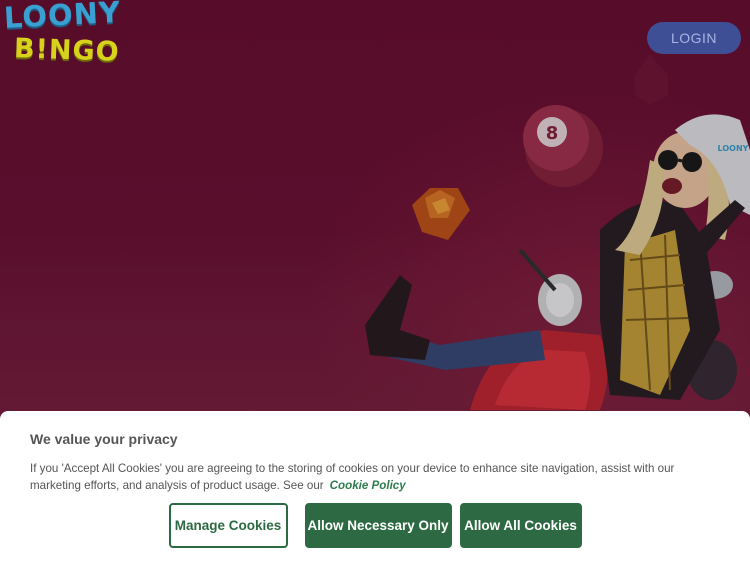 The image size is (750, 563). I want to click on manage-cookies-button: Manage Cookies, so click(228, 525).